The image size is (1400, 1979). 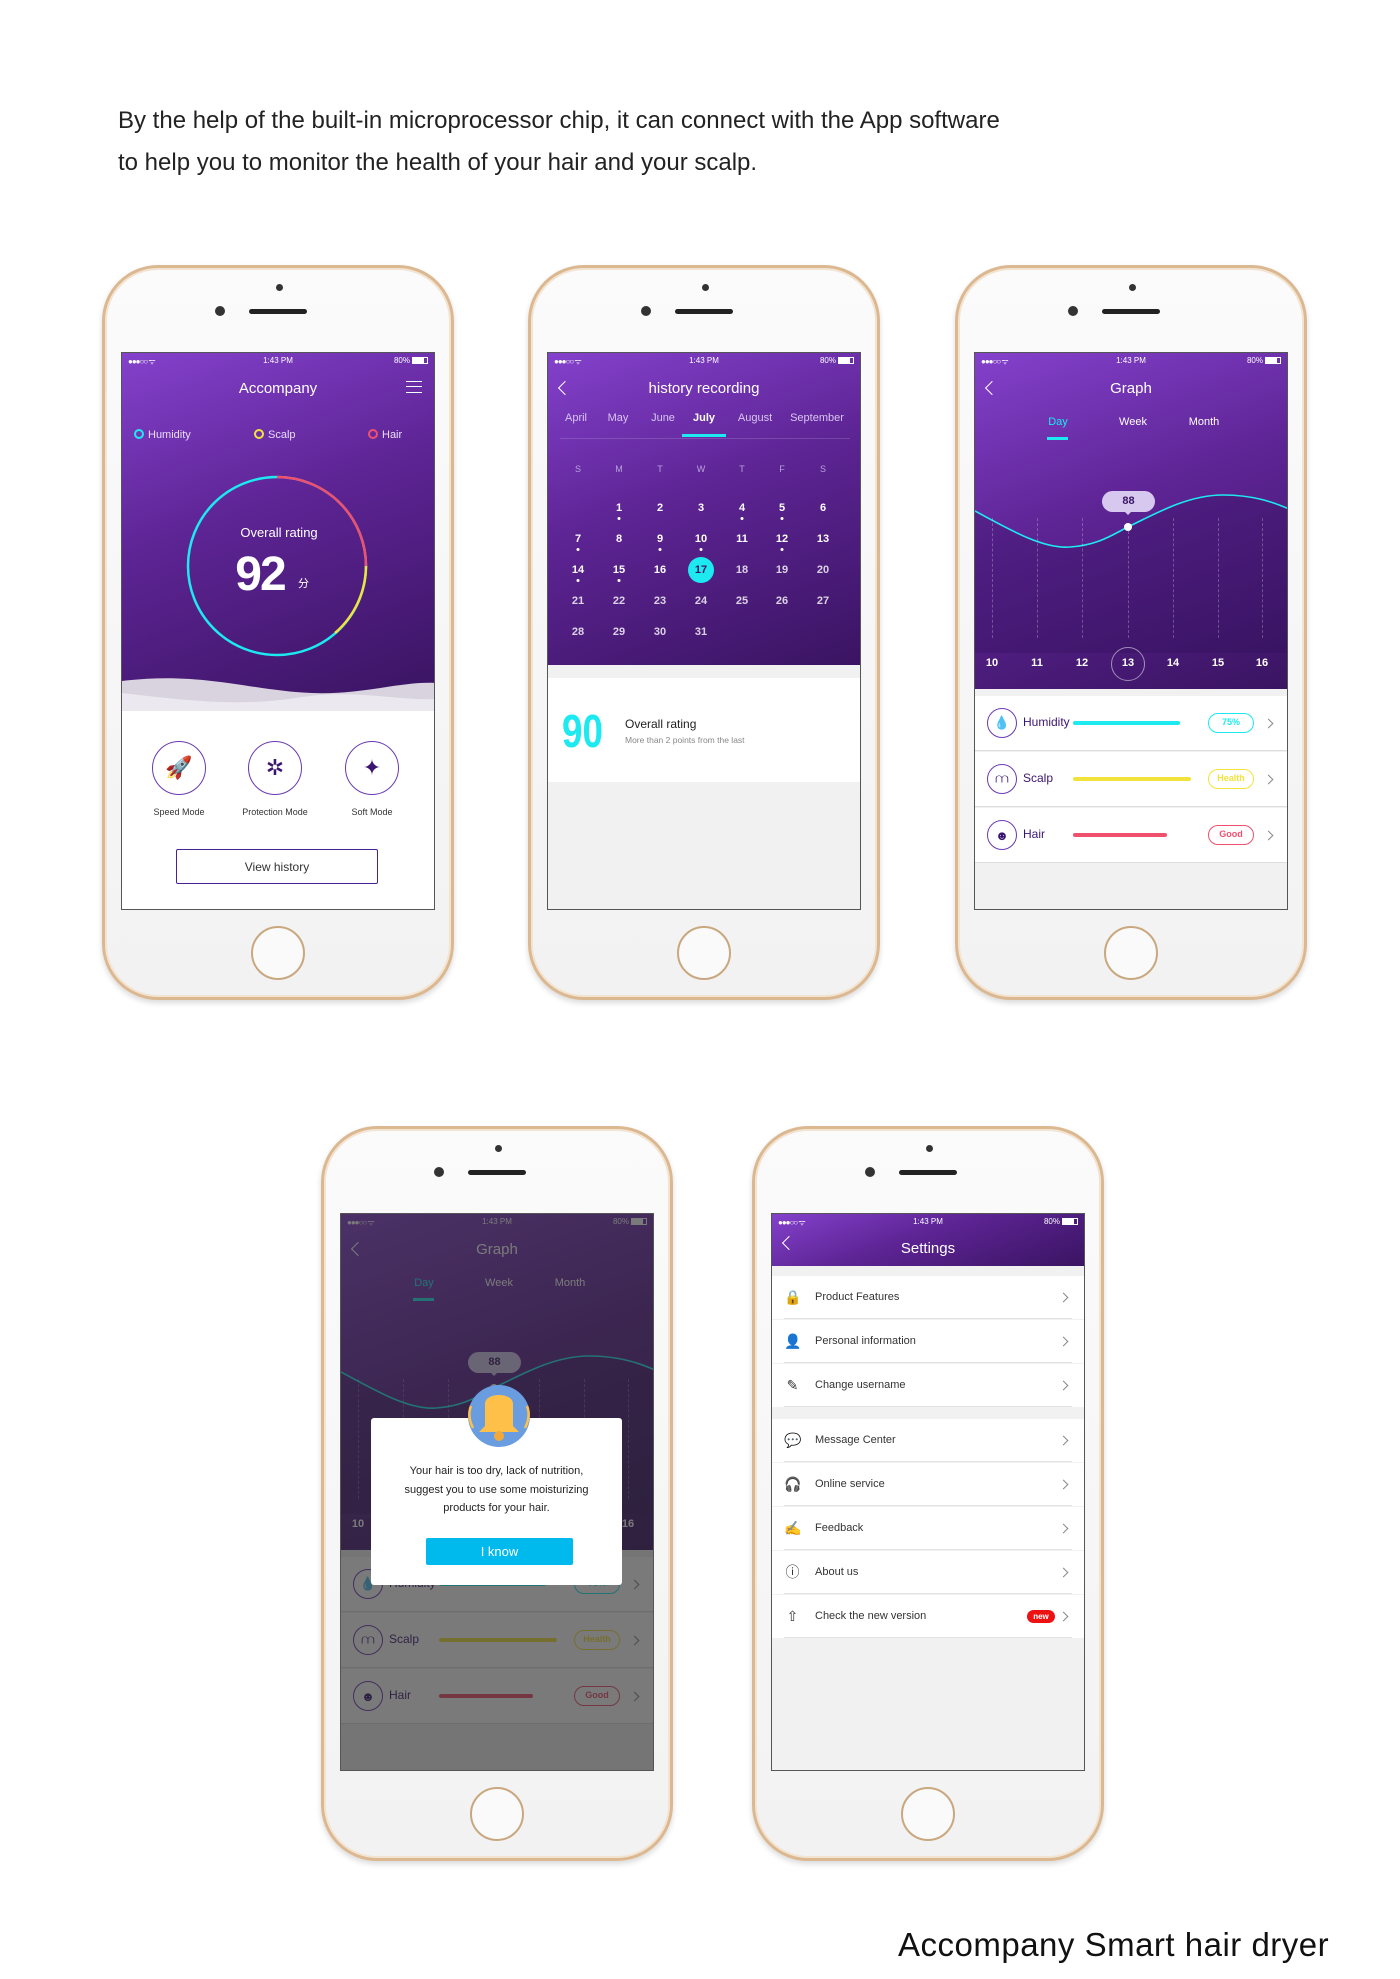 I want to click on lock-icon: 🔒, so click(x=793, y=1297).